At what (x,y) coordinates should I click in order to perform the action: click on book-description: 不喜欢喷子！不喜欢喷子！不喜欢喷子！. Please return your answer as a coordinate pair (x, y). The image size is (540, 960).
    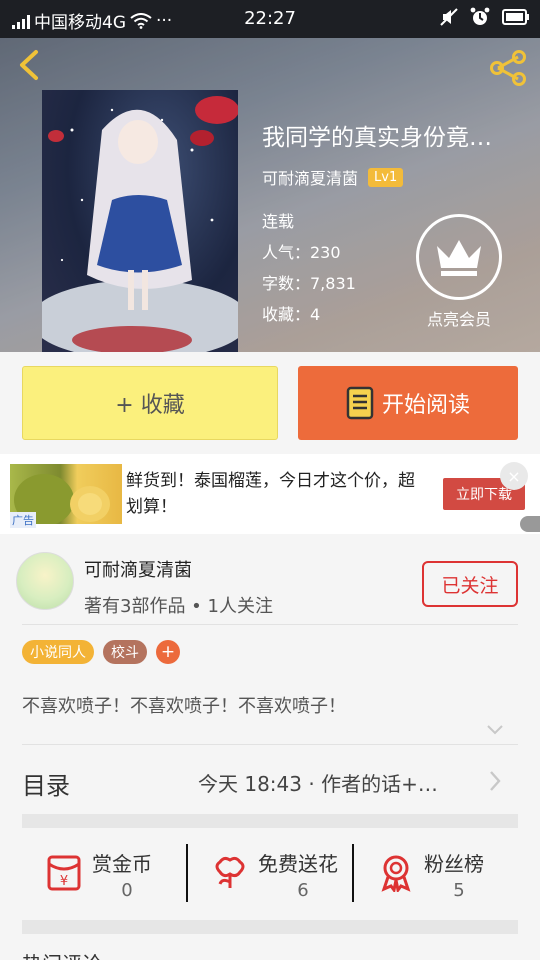
    Looking at the image, I should click on (184, 706).